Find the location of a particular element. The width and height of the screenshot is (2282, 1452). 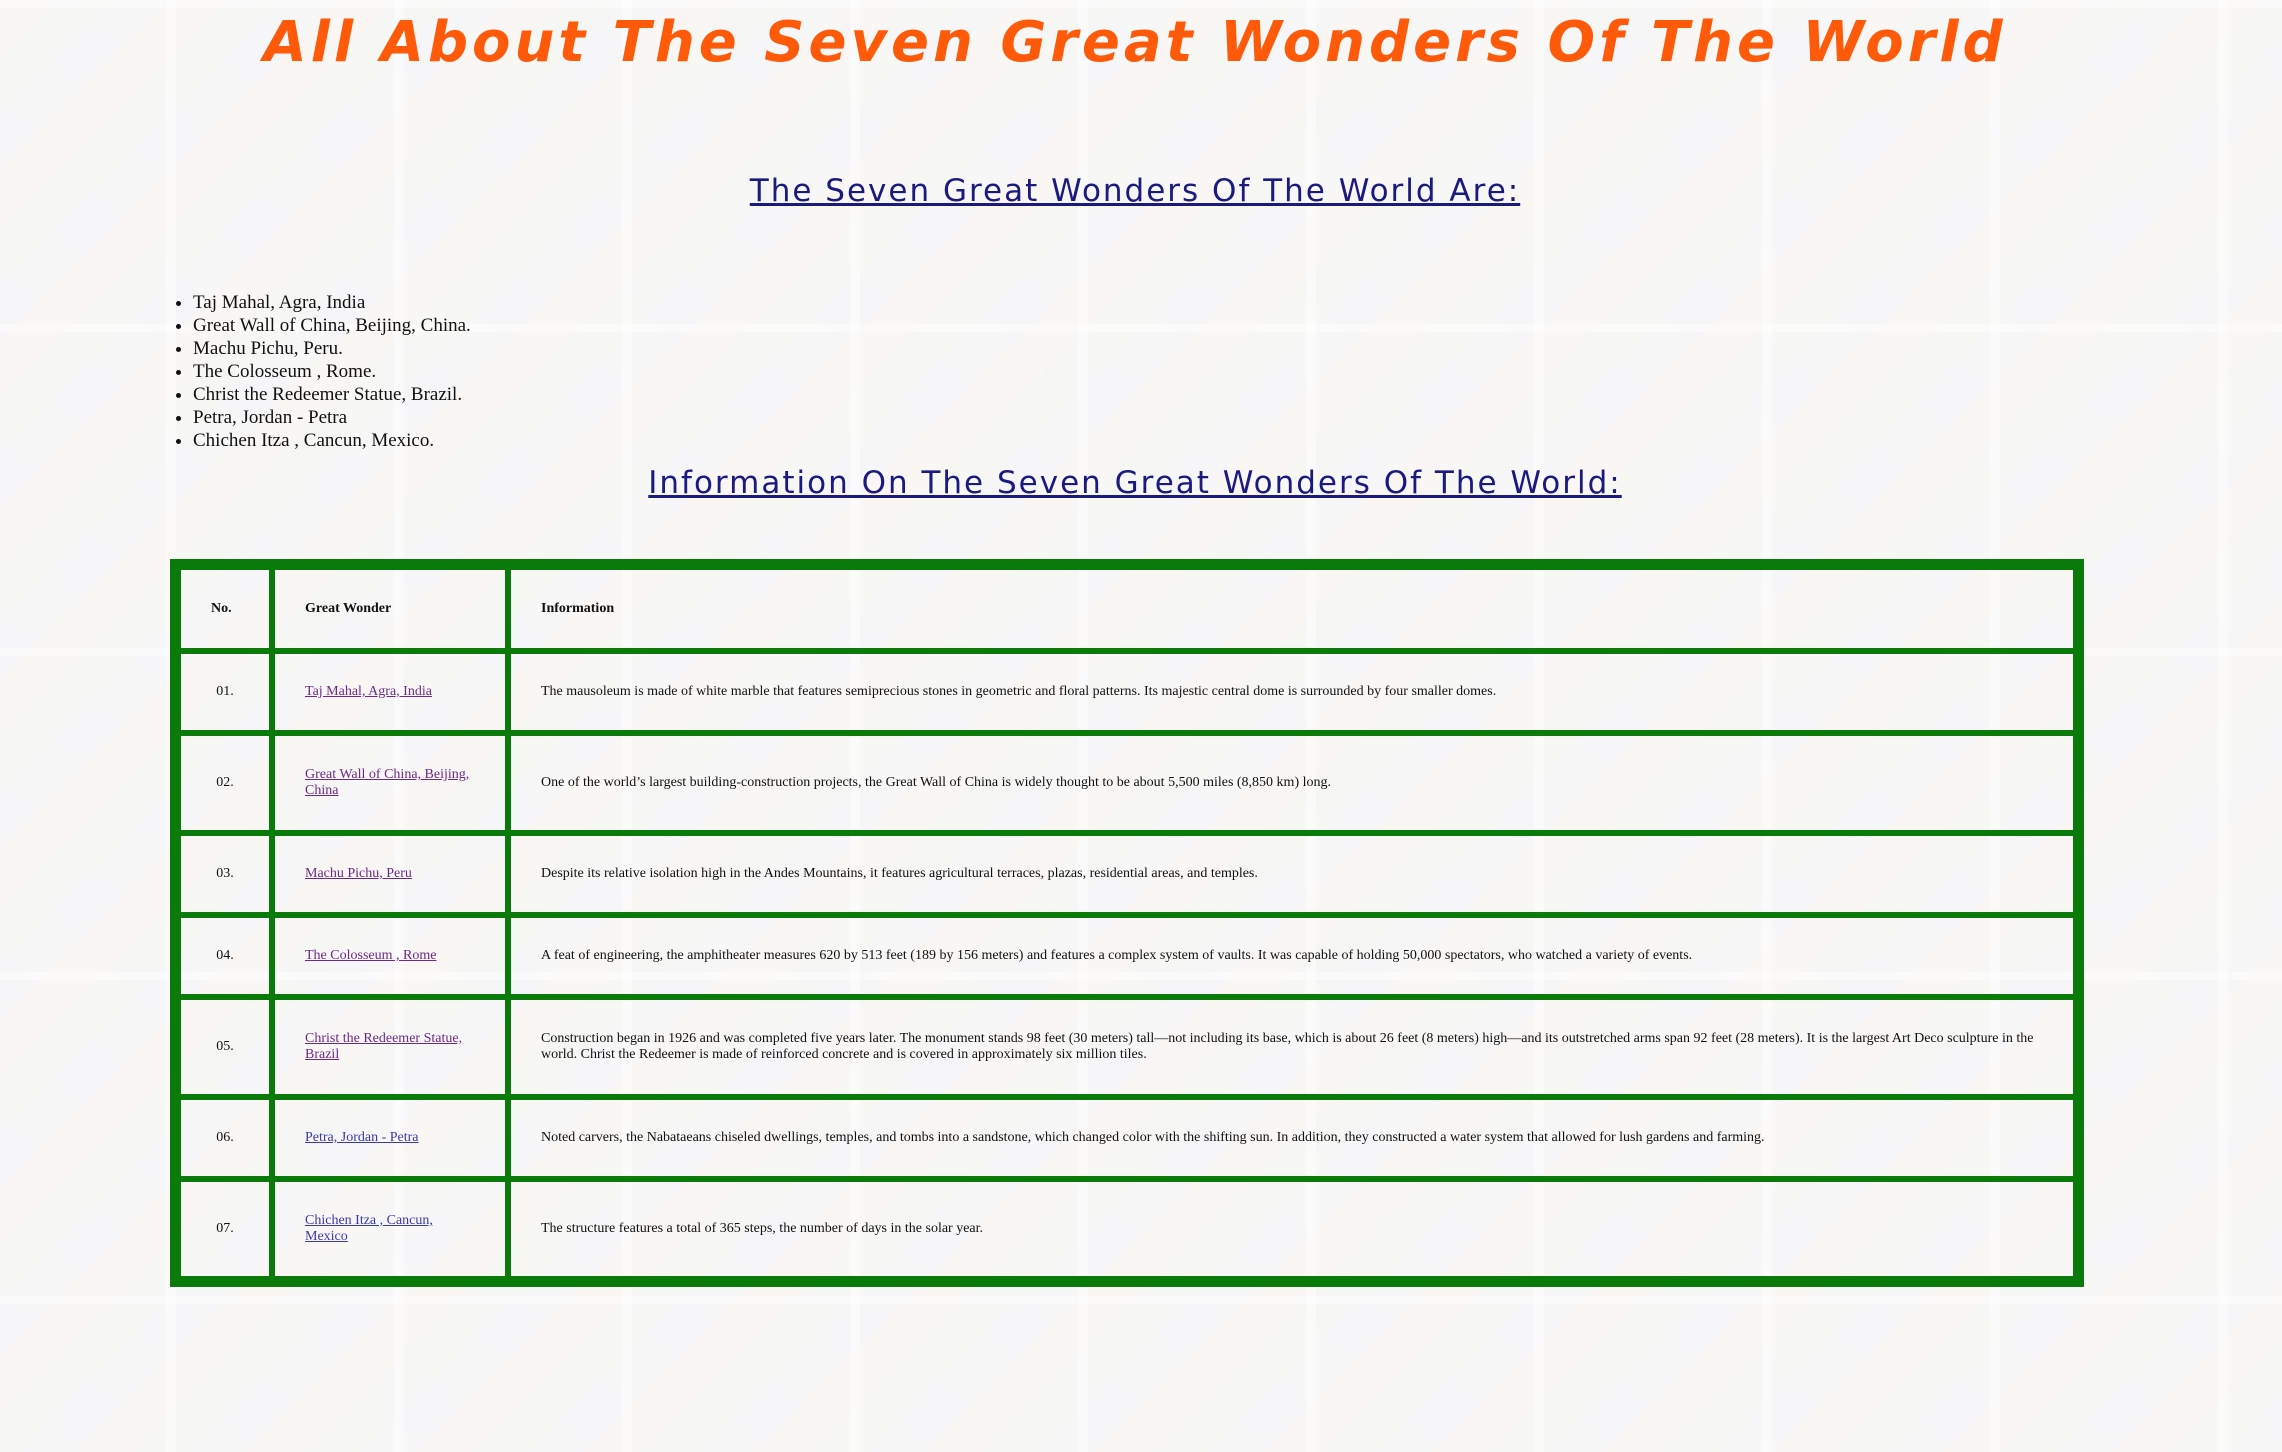

table-header-row: No. Great Wonder Information is located at coordinates (1127, 609).